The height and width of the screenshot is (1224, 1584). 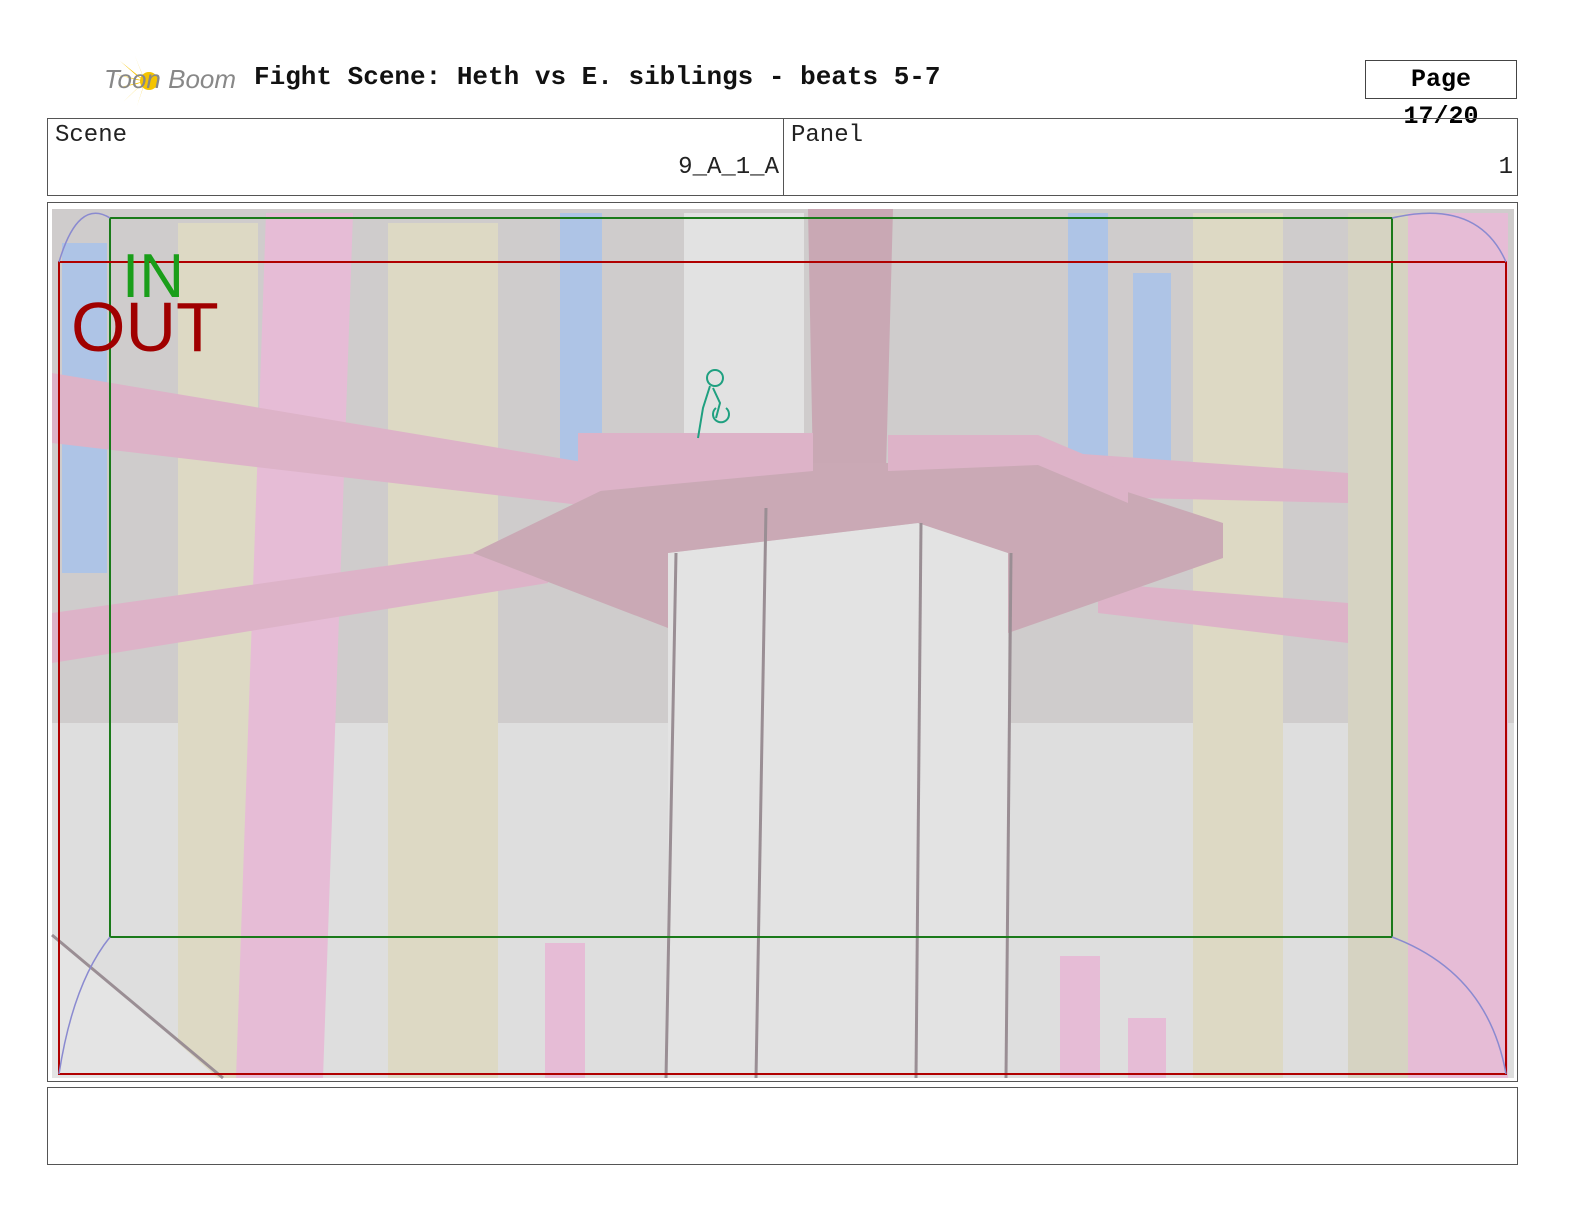 I want to click on panel-label: Panel, so click(x=827, y=135).